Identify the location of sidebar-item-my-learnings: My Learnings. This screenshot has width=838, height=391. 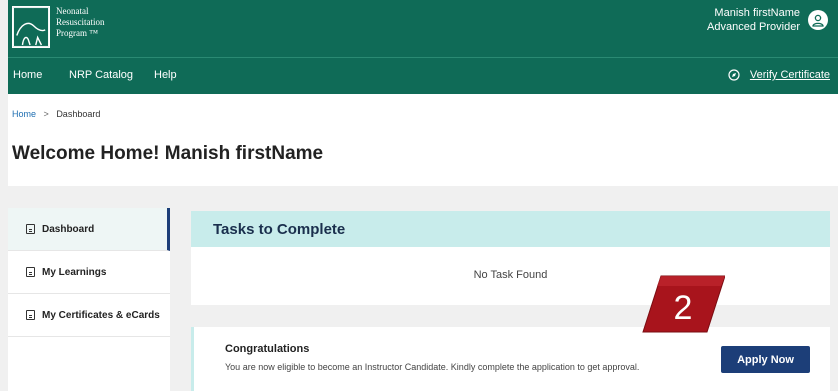
(89, 272).